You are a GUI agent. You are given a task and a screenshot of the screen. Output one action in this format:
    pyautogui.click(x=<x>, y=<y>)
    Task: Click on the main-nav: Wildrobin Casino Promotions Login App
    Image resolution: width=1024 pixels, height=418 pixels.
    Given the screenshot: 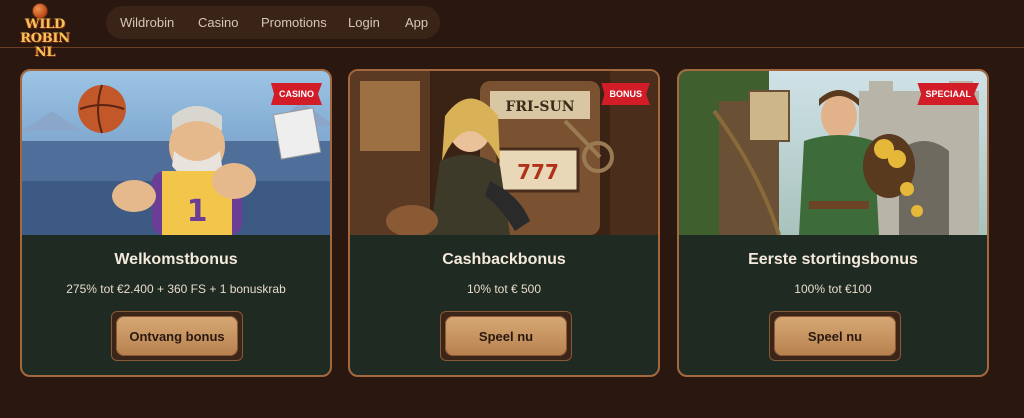 What is the action you would take?
    pyautogui.click(x=273, y=22)
    